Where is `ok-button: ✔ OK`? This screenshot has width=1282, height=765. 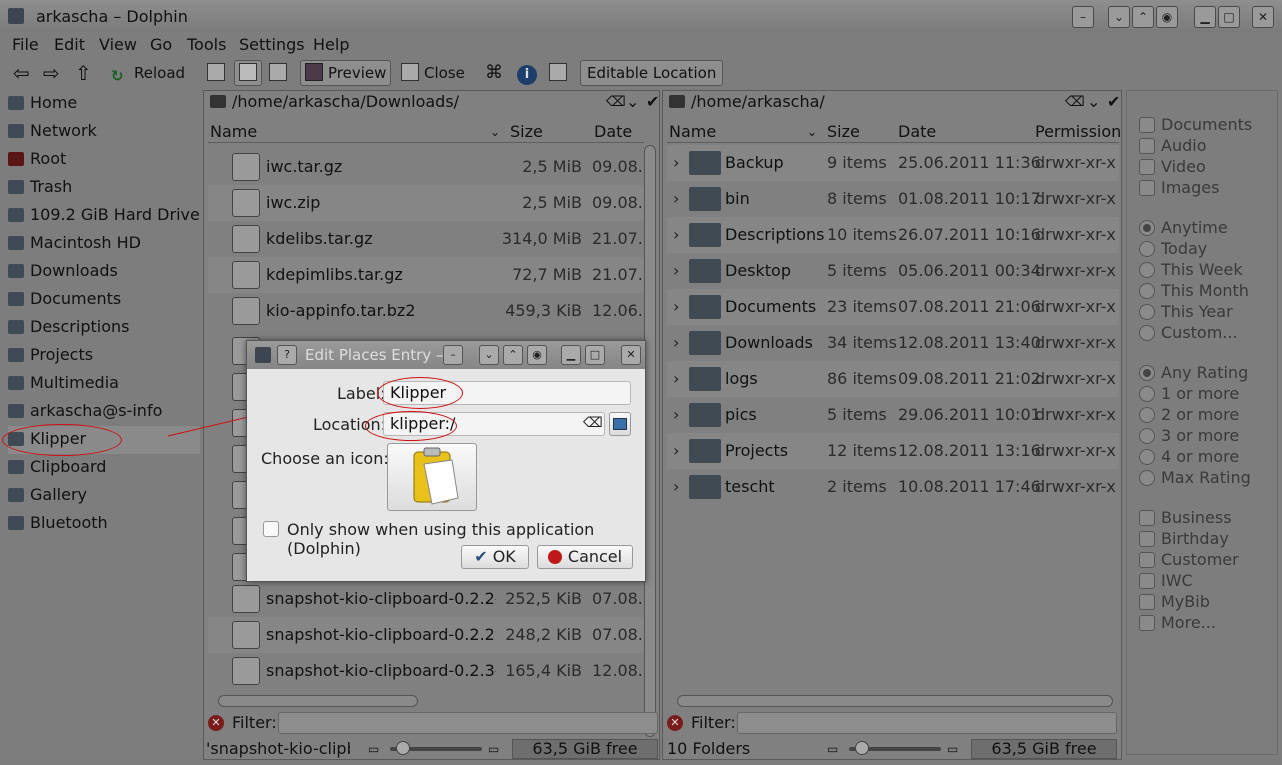 ok-button: ✔ OK is located at coordinates (495, 557).